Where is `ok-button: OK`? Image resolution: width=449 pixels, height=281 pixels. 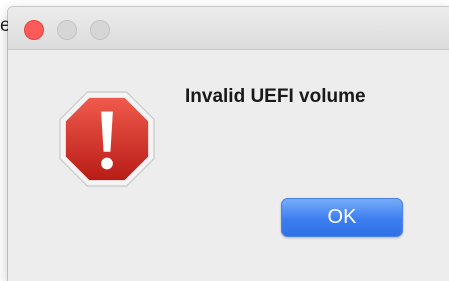
ok-button: OK is located at coordinates (342, 217).